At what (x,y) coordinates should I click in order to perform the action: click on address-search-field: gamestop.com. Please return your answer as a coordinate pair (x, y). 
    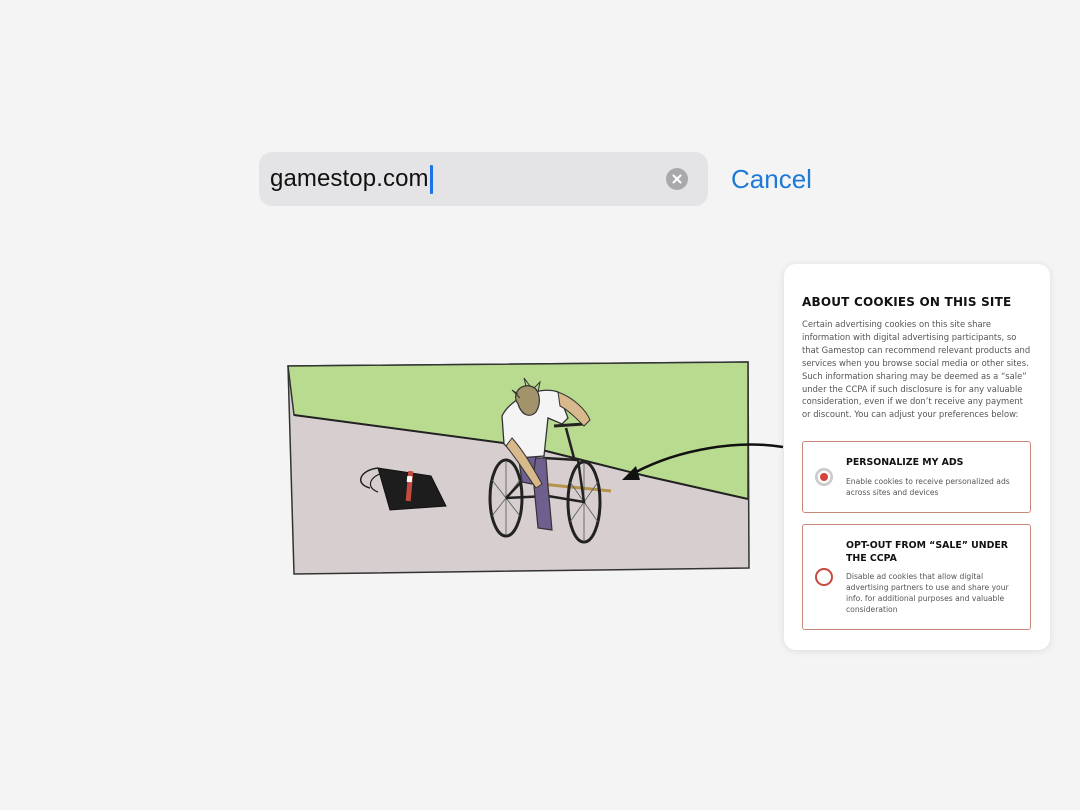
    Looking at the image, I should click on (483, 179).